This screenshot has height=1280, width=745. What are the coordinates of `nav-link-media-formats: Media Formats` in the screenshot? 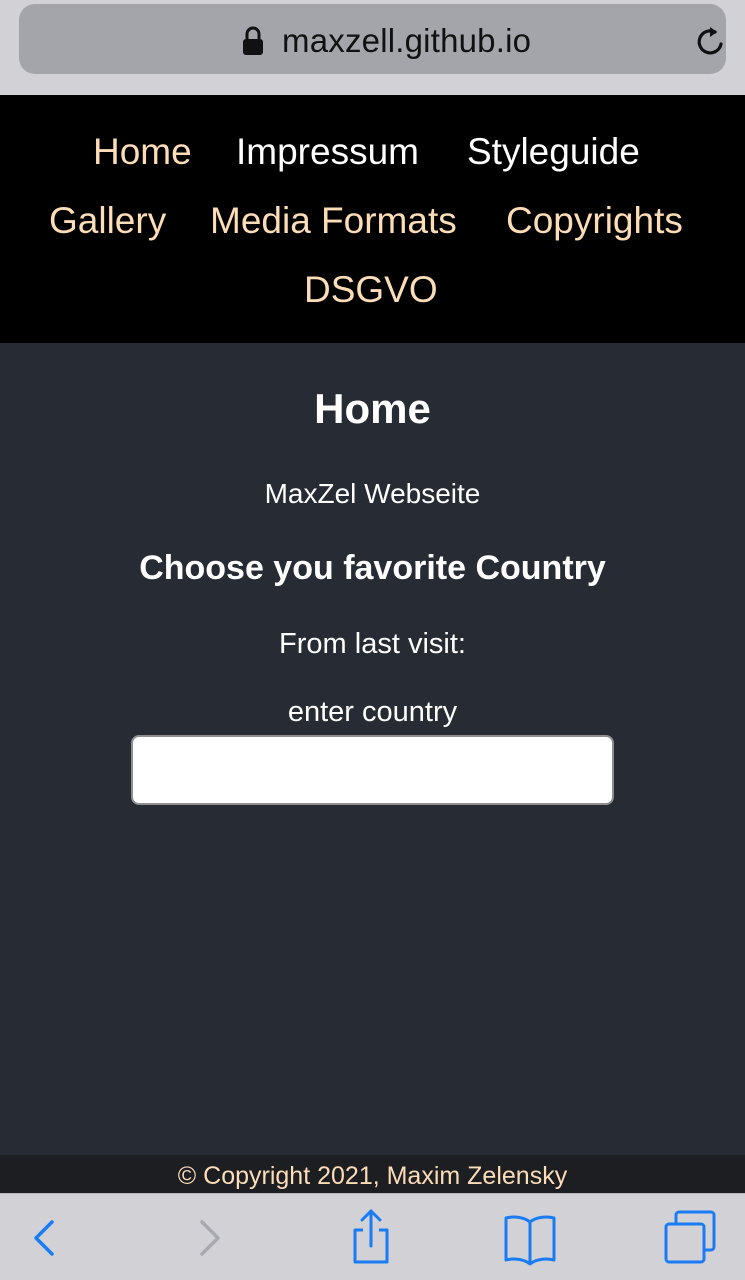 It's located at (333, 221).